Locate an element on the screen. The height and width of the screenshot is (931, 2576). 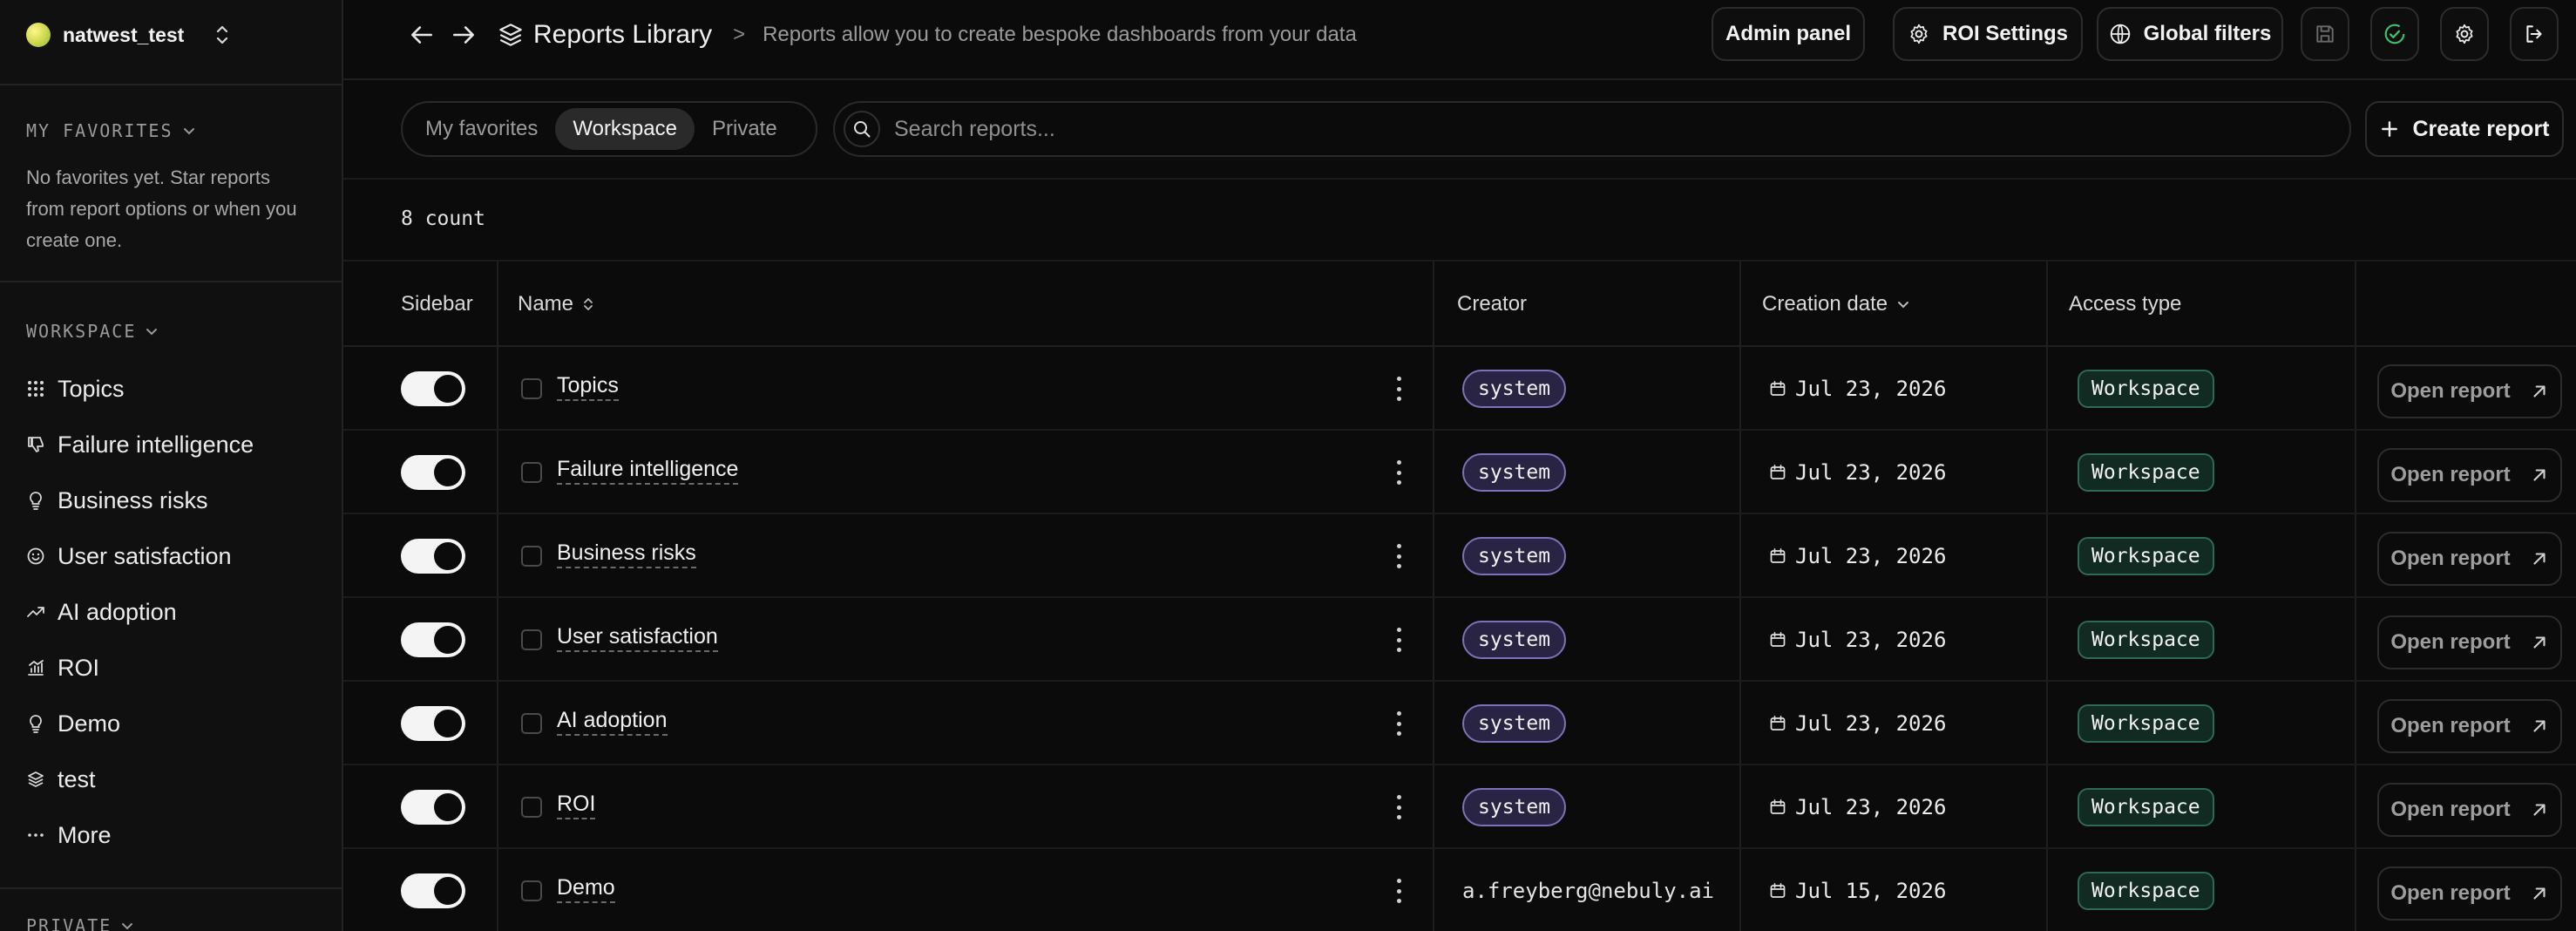
admin-panel-button: Admin panel is located at coordinates (1789, 34).